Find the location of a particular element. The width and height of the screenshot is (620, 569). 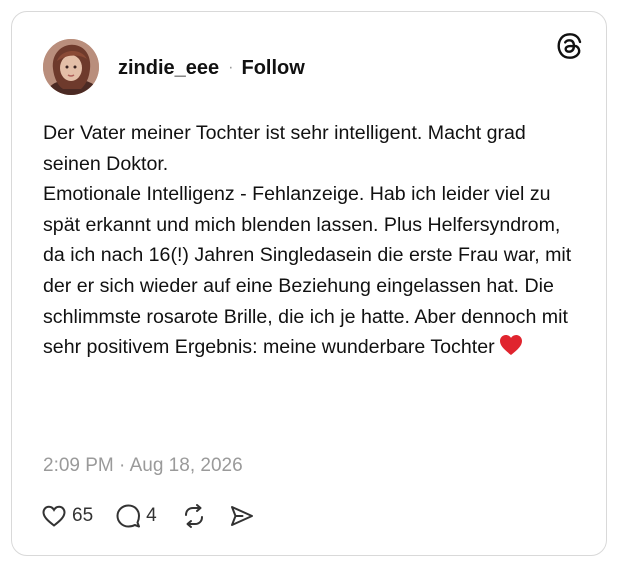

post-header: zindie_eee · Follow is located at coordinates (211, 68).